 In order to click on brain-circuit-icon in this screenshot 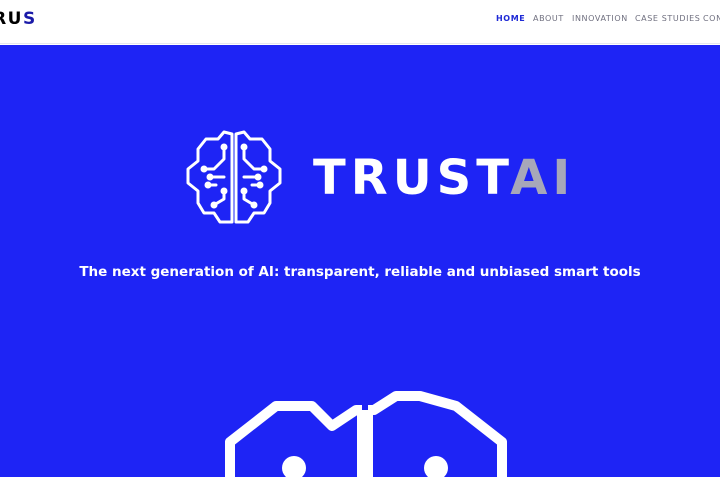, I will do `click(234, 177)`.